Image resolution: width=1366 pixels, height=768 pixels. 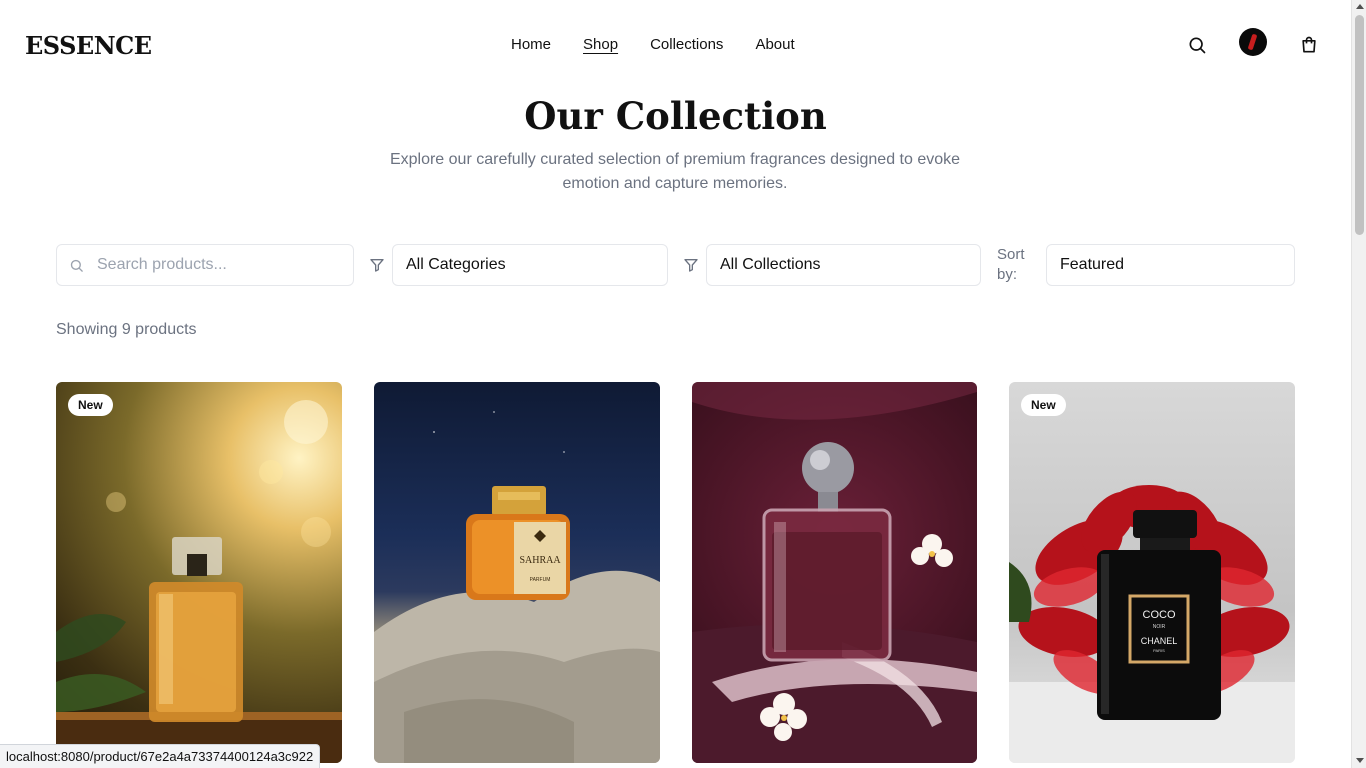 I want to click on avatar, so click(x=1253, y=42).